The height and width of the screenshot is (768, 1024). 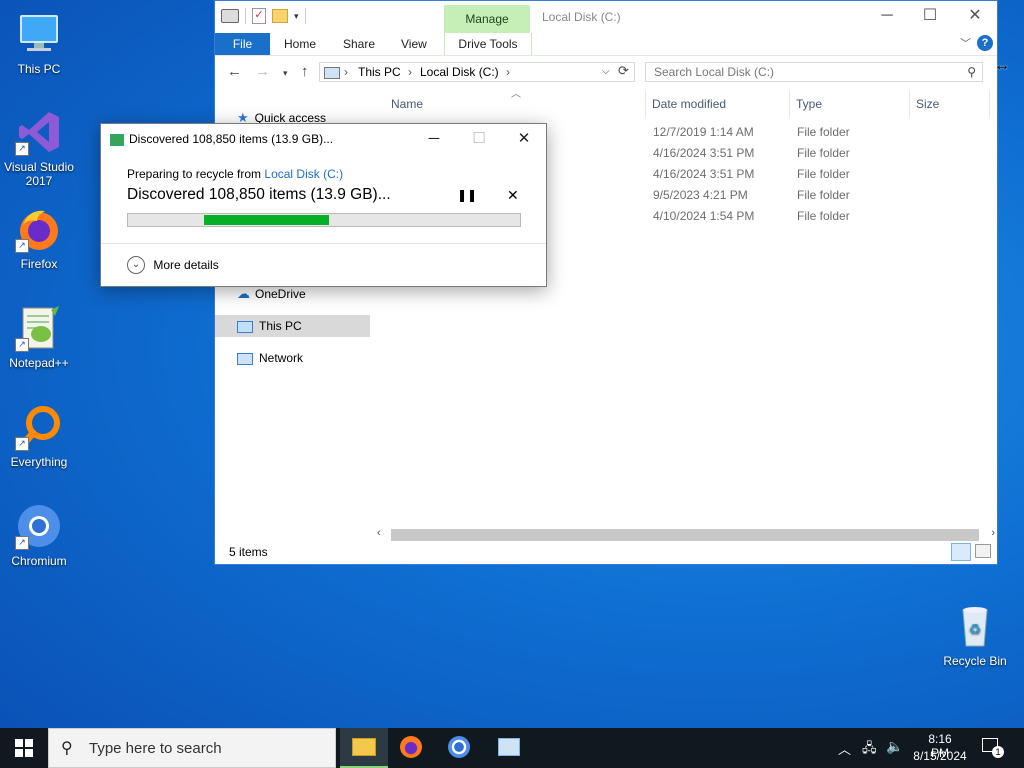 What do you see at coordinates (243, 293) in the screenshot?
I see `cloud-icon: ☁` at bounding box center [243, 293].